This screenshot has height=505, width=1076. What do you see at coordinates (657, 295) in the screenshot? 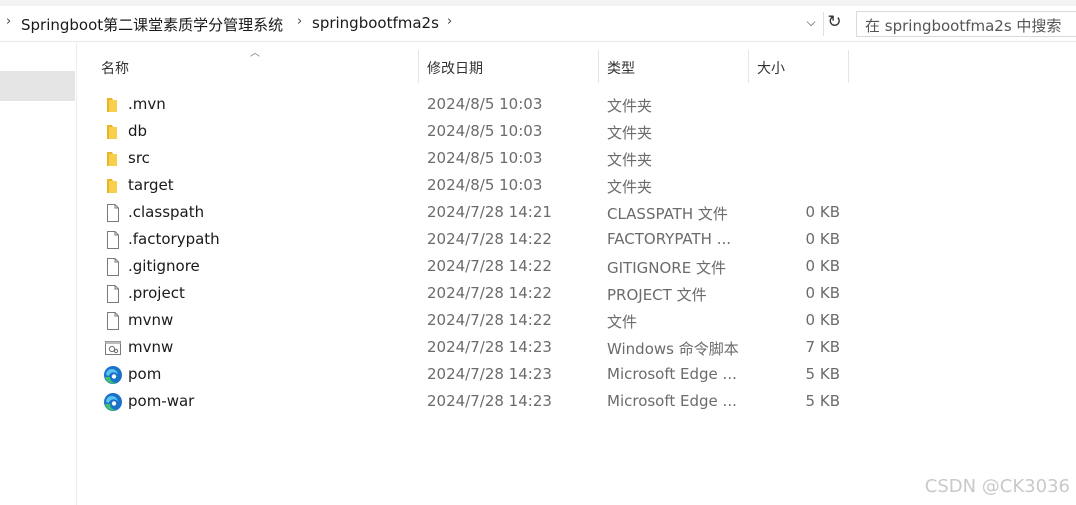
I see `file-type: PROJECT 文件` at bounding box center [657, 295].